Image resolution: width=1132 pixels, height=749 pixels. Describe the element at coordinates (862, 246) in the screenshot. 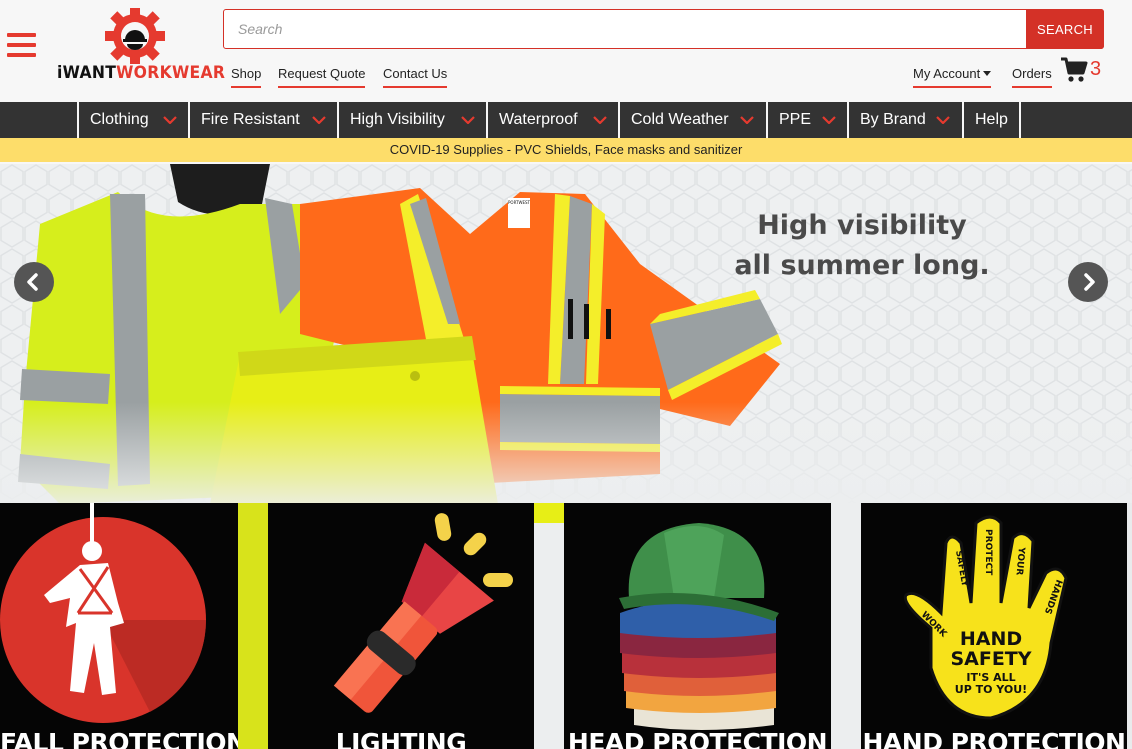

I see `hero-headline: High visibility all summer long.` at that location.